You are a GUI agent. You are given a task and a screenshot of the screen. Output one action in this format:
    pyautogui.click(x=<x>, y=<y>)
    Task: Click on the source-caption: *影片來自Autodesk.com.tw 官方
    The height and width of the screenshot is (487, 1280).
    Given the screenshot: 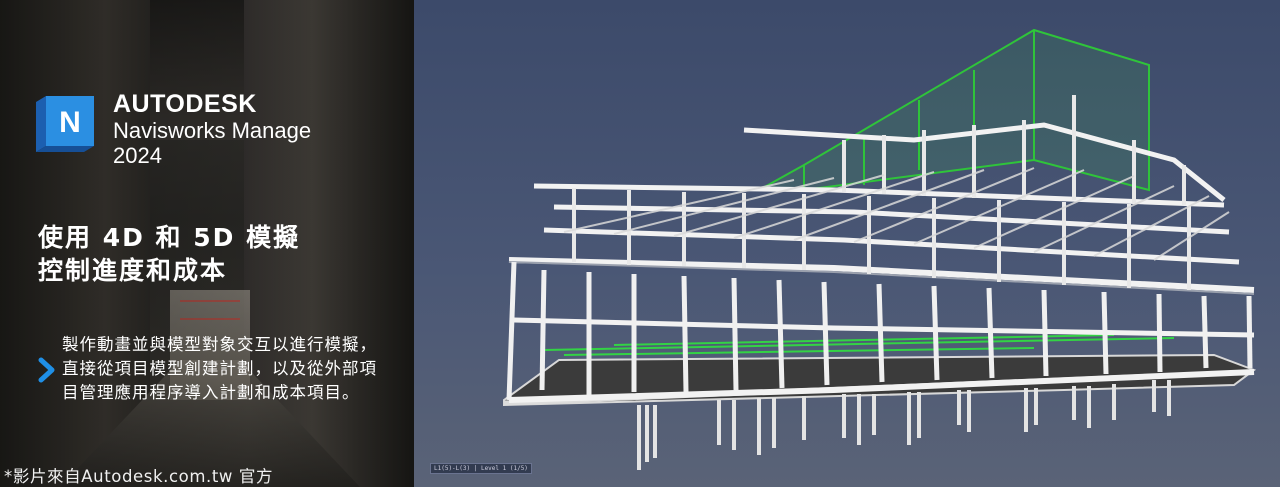 What is the action you would take?
    pyautogui.click(x=139, y=476)
    